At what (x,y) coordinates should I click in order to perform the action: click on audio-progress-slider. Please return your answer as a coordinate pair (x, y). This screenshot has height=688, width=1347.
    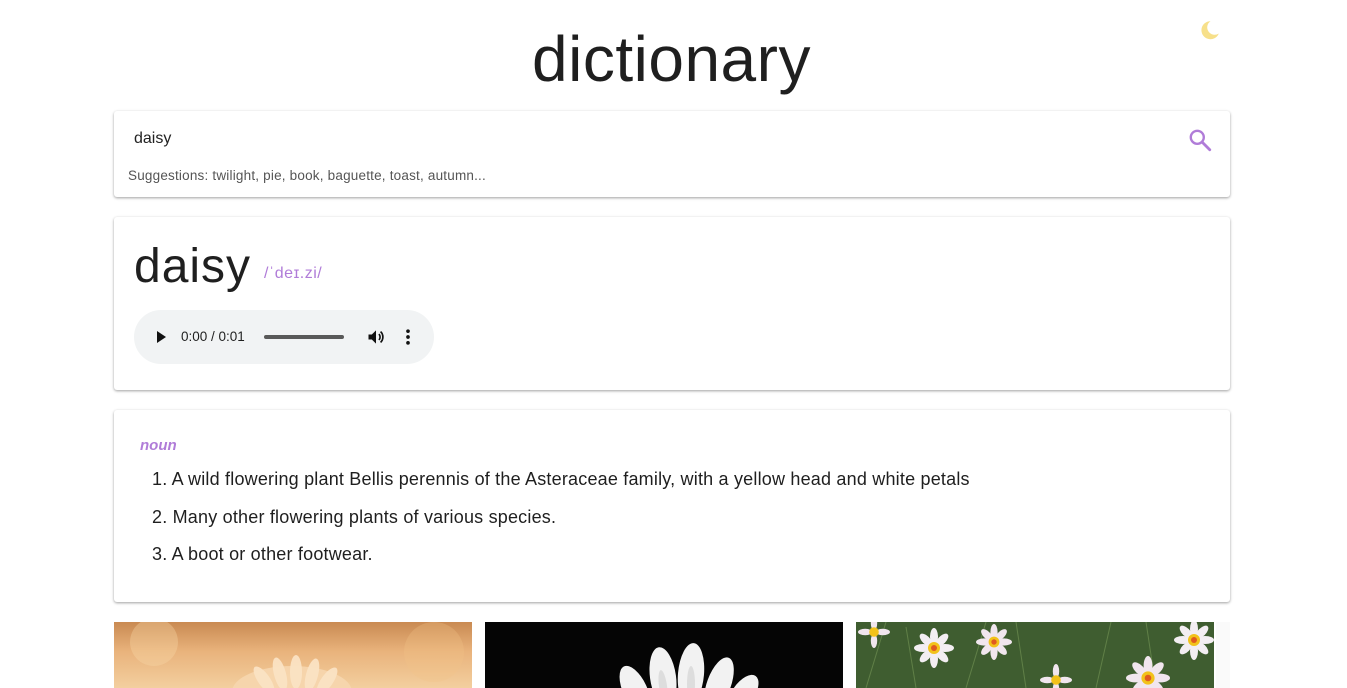
    Looking at the image, I should click on (304, 337).